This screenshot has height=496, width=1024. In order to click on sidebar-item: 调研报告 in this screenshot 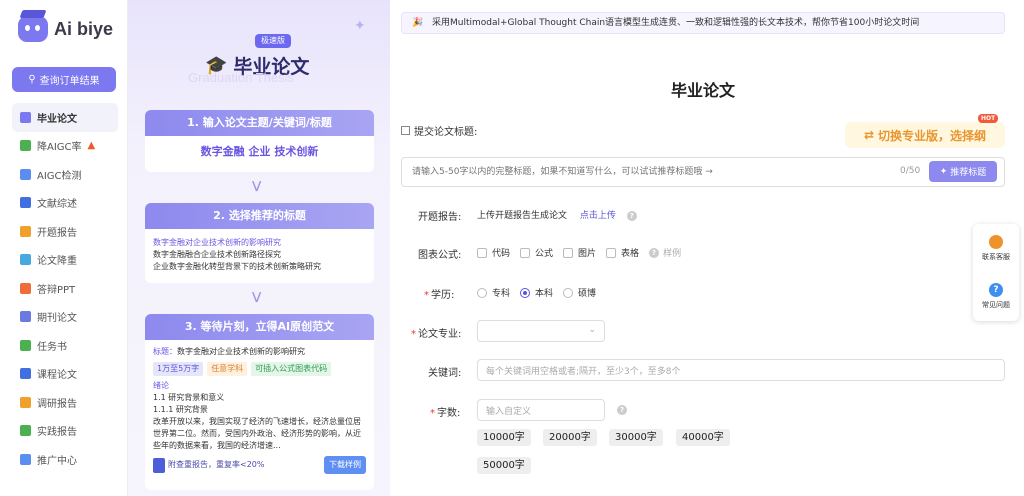, I will do `click(65, 402)`.